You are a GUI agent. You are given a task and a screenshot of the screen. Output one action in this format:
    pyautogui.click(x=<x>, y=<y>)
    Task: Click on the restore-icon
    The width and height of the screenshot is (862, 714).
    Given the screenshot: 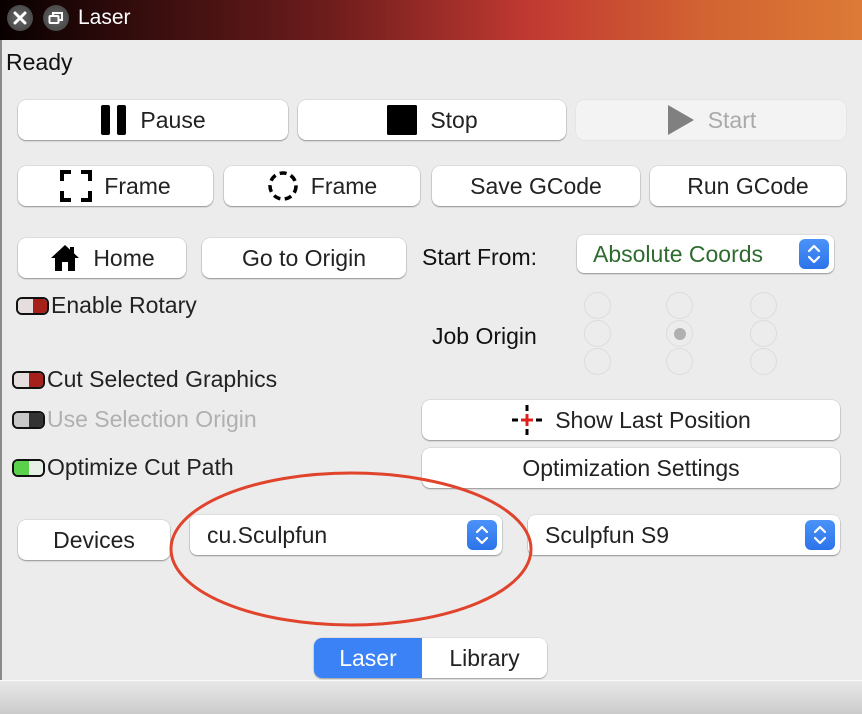 What is the action you would take?
    pyautogui.click(x=55, y=18)
    